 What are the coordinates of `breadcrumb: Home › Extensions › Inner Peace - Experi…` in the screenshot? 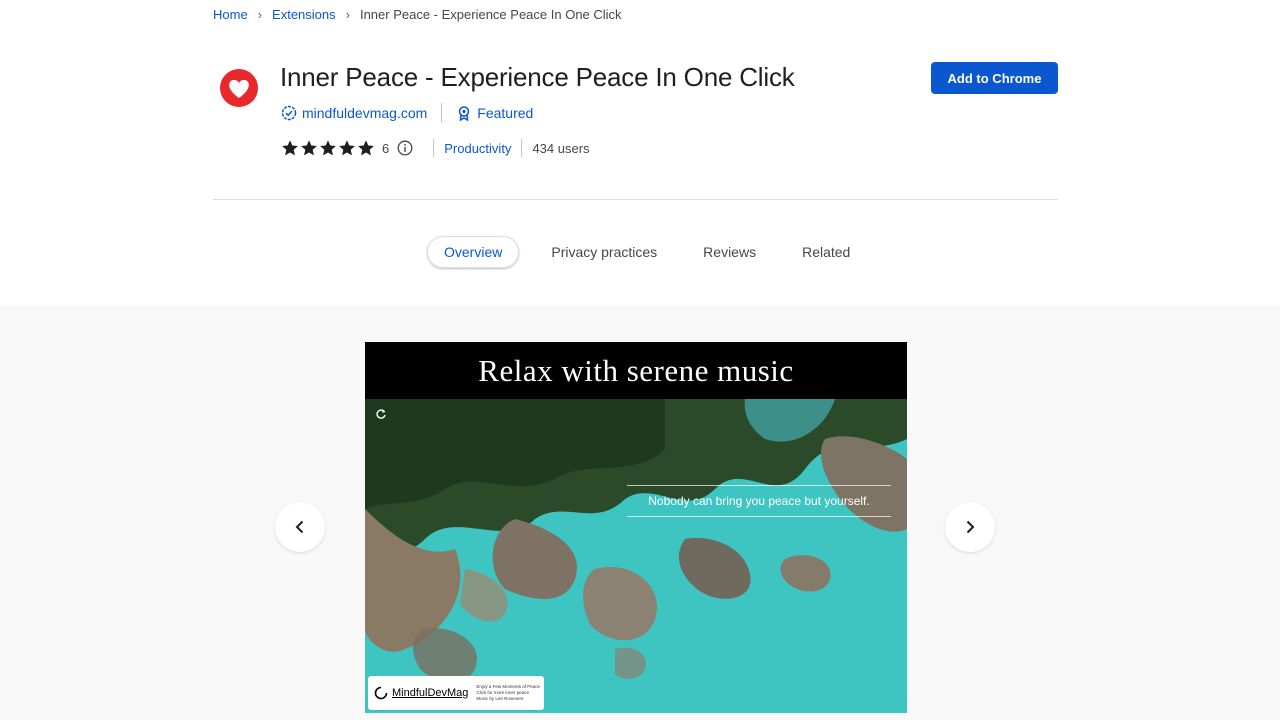 It's located at (417, 14).